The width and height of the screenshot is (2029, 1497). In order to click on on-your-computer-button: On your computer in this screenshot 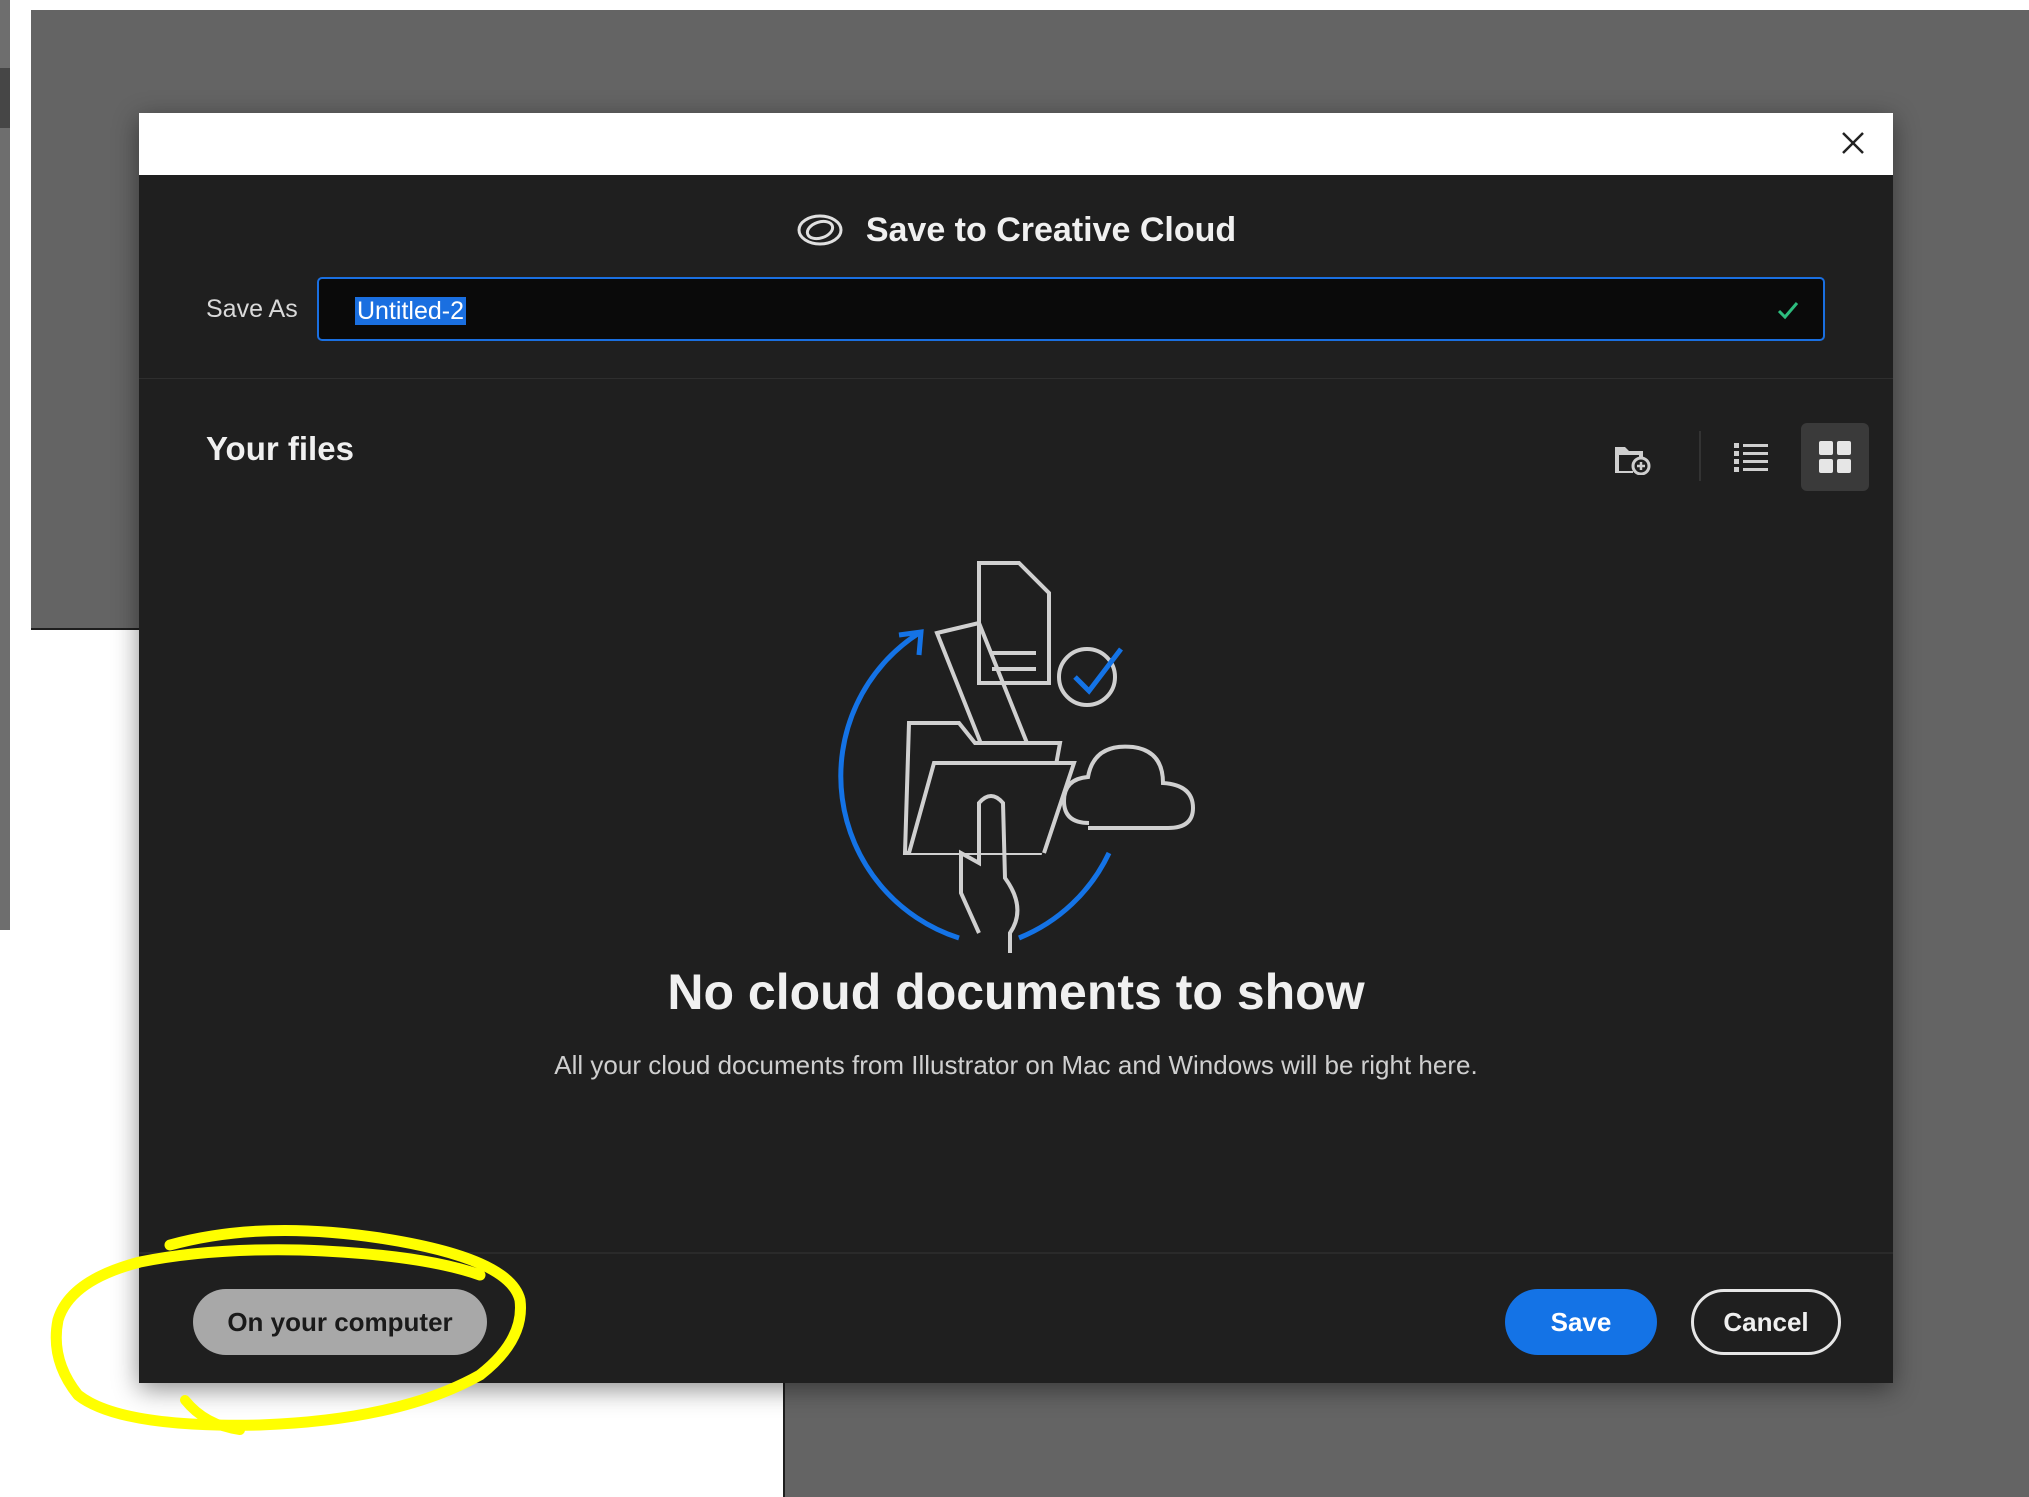, I will do `click(340, 1322)`.